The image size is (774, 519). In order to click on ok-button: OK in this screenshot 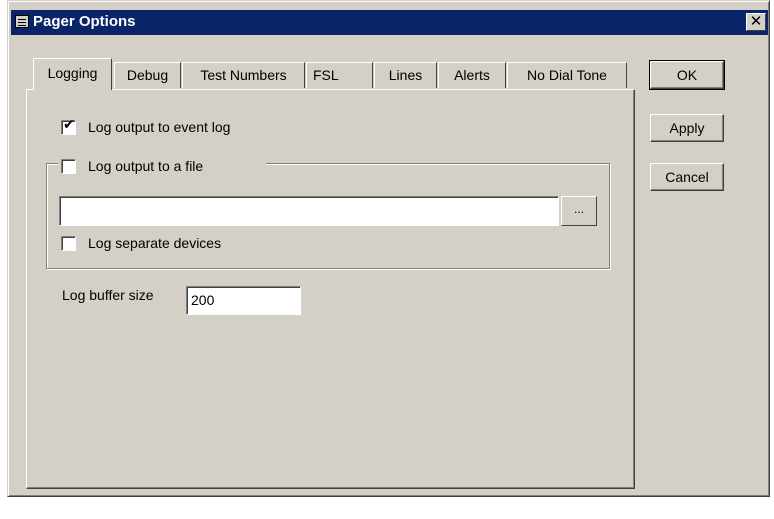, I will do `click(687, 75)`.